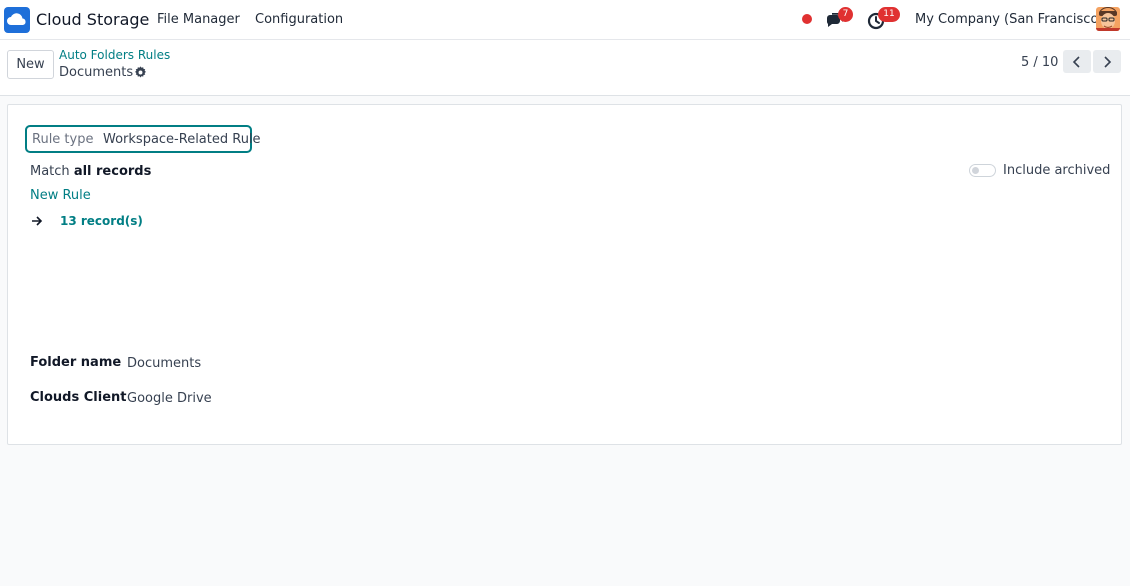  I want to click on chevron-right-icon, so click(1108, 61).